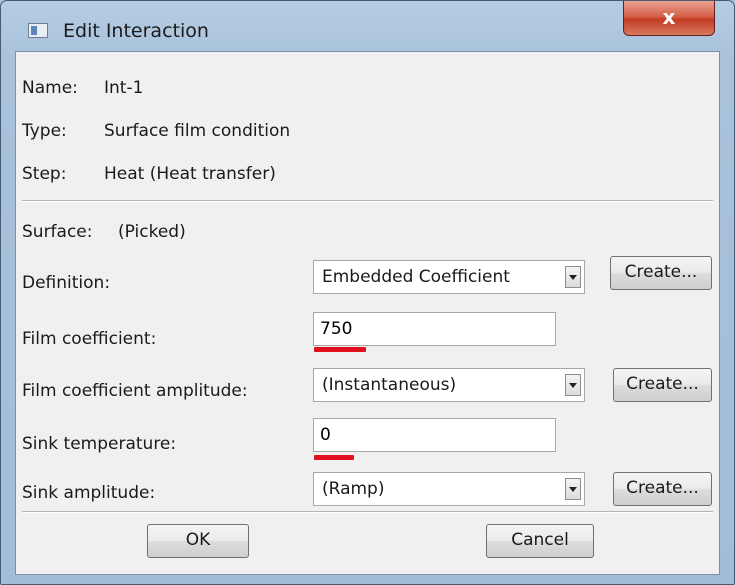 This screenshot has height=585, width=735. Describe the element at coordinates (367, 26) in the screenshot. I see `title-bar: Edit Interaction x` at that location.